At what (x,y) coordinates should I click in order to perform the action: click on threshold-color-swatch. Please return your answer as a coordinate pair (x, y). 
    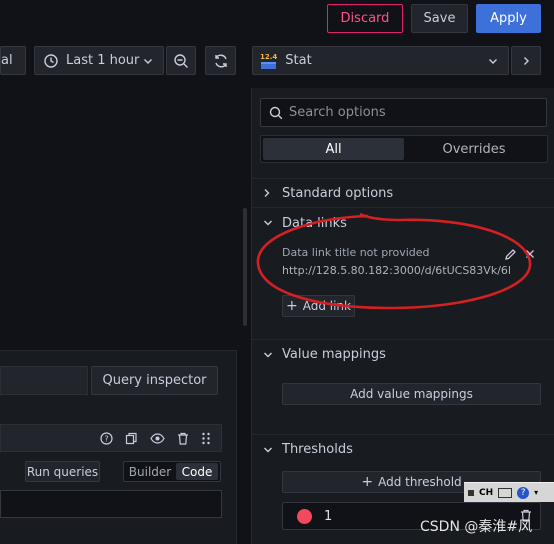
    Looking at the image, I should click on (304, 516).